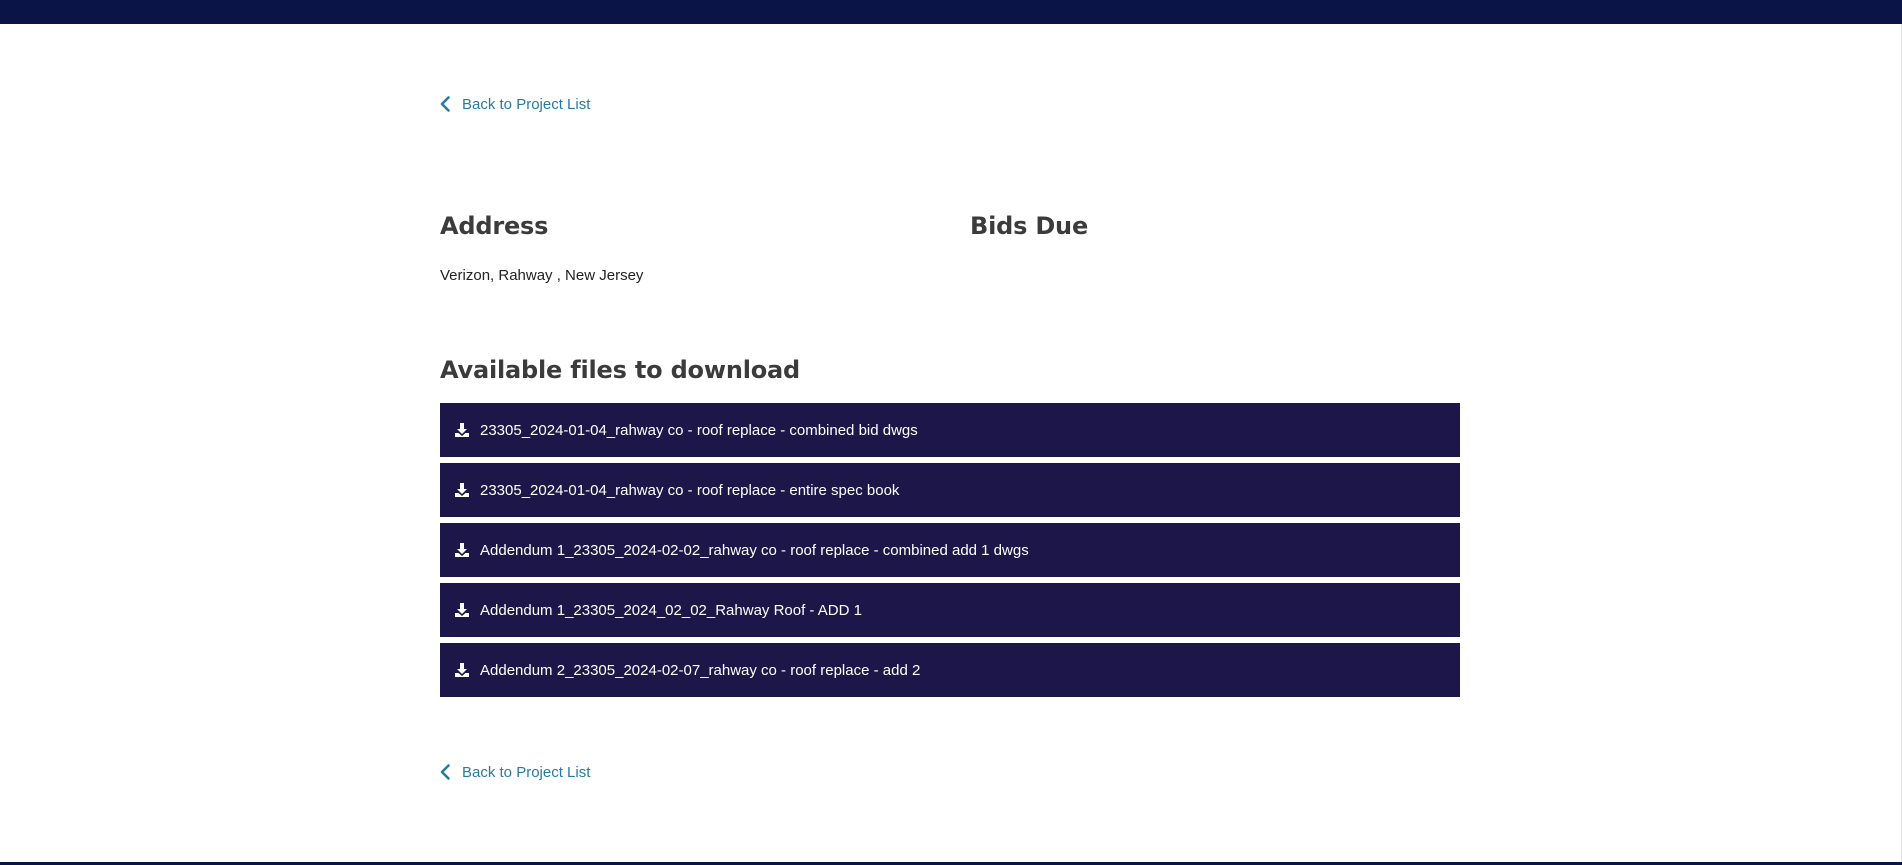 The image size is (1902, 865). Describe the element at coordinates (620, 370) in the screenshot. I see `files-heading: Available files to download` at that location.